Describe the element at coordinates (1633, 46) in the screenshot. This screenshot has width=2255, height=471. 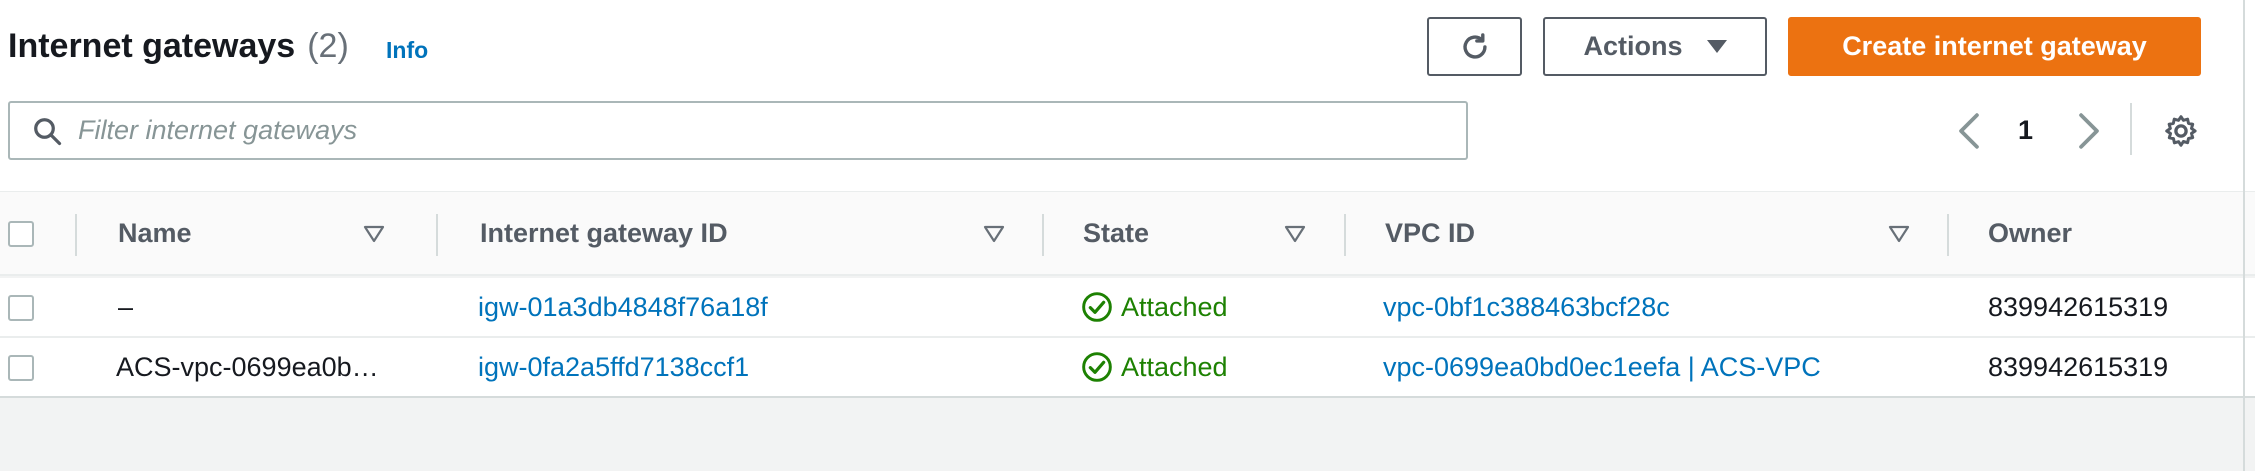
I see `actions-label: Actions` at that location.